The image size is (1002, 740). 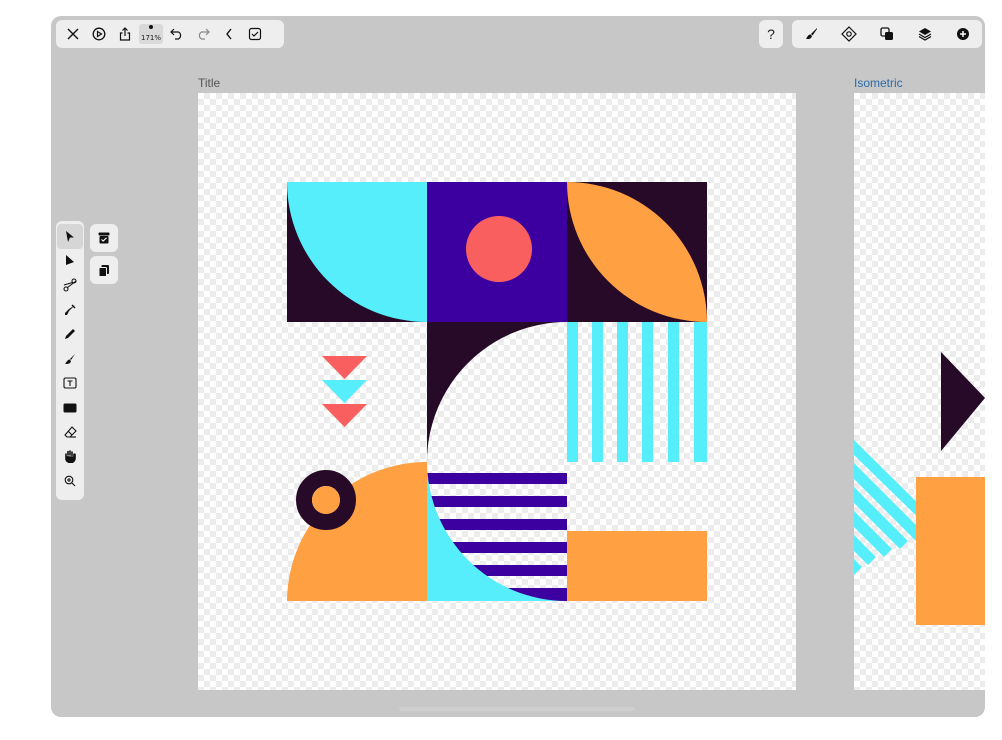 What do you see at coordinates (70, 261) in the screenshot?
I see `direct-select-icon` at bounding box center [70, 261].